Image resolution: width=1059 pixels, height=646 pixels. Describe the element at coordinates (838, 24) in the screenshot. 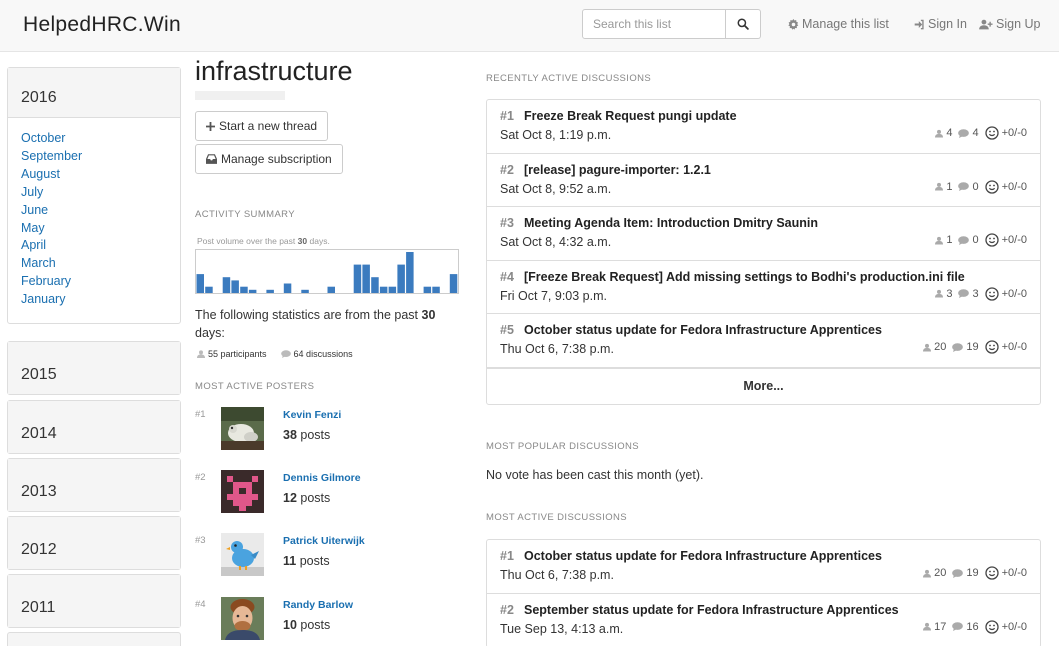

I see `manage-list-link: Manage this list` at that location.